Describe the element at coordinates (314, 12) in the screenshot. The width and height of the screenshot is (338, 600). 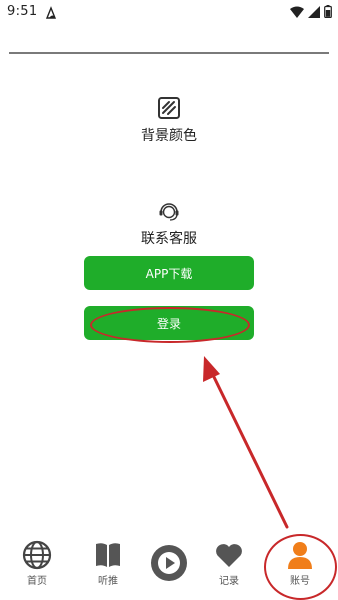
I see `signal-icon` at that location.